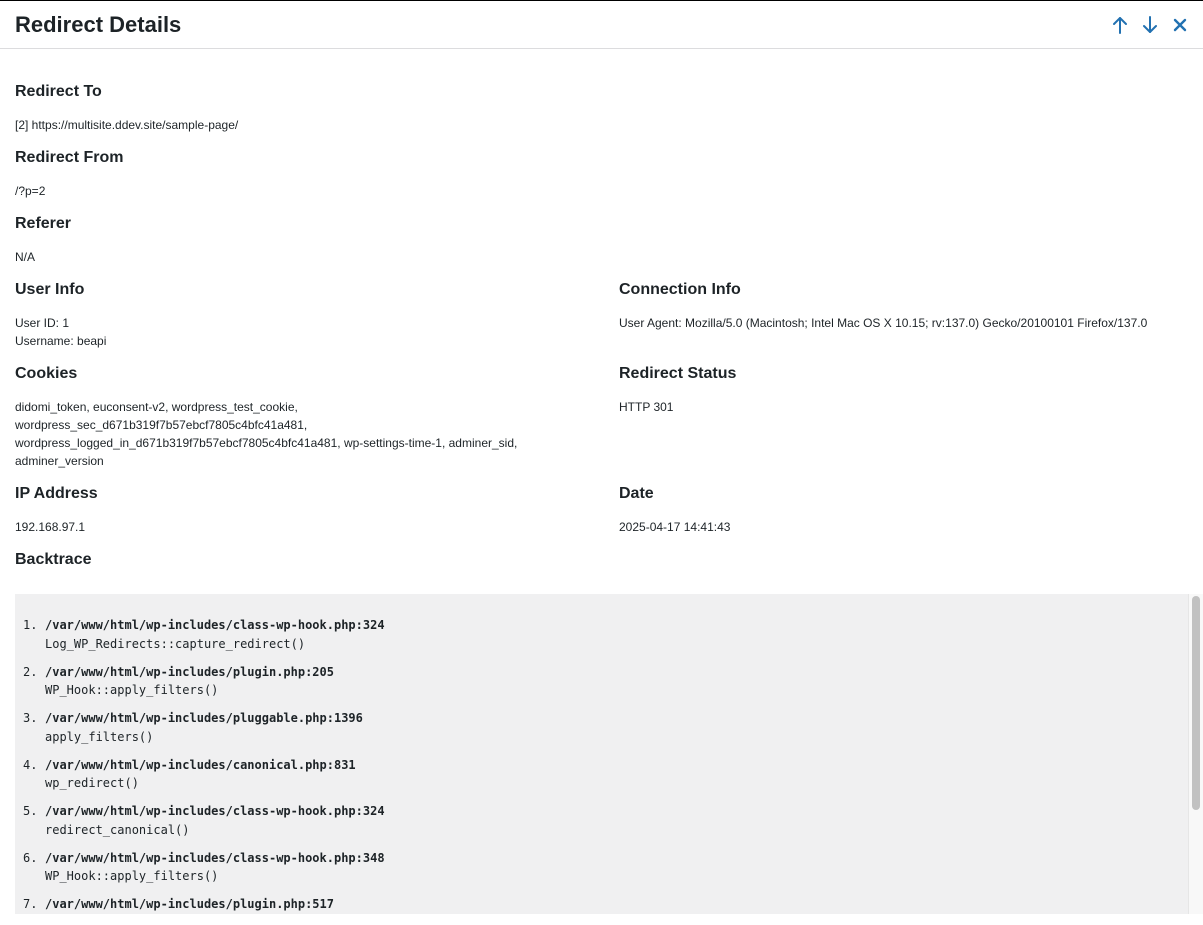 The height and width of the screenshot is (925, 1203). Describe the element at coordinates (680, 289) in the screenshot. I see `connection-info-heading: Connection Info` at that location.